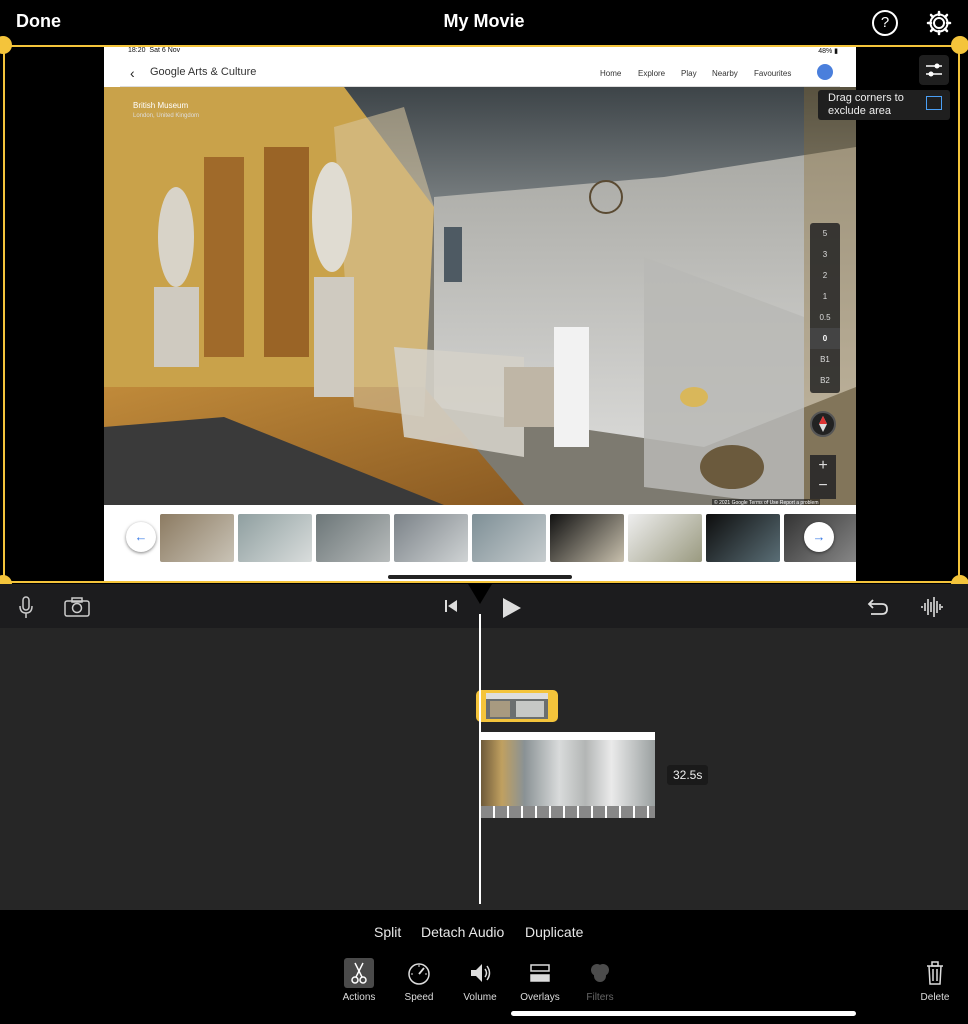  Describe the element at coordinates (878, 607) in the screenshot. I see `undo-icon` at that location.